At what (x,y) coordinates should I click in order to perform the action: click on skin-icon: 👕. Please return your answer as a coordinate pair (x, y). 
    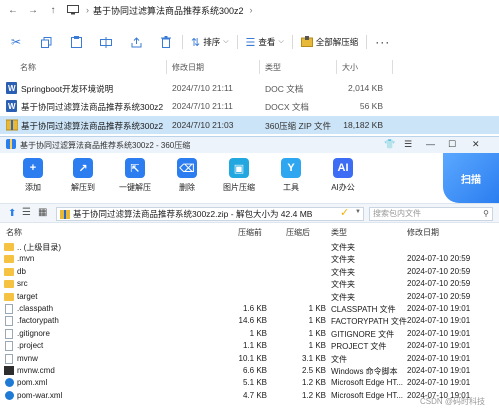
    Looking at the image, I should click on (389, 144).